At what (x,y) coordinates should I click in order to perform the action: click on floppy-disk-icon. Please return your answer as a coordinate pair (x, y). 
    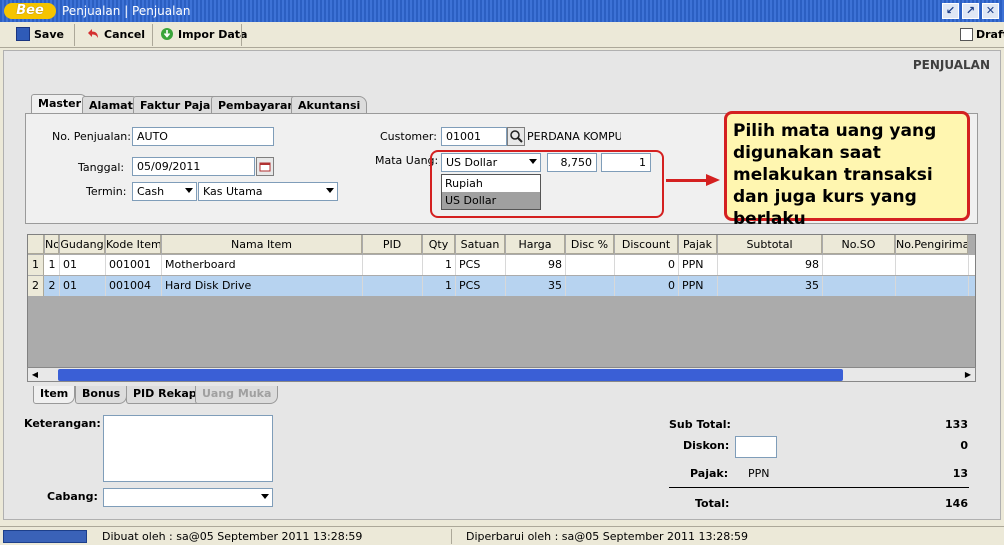
    Looking at the image, I should click on (23, 34).